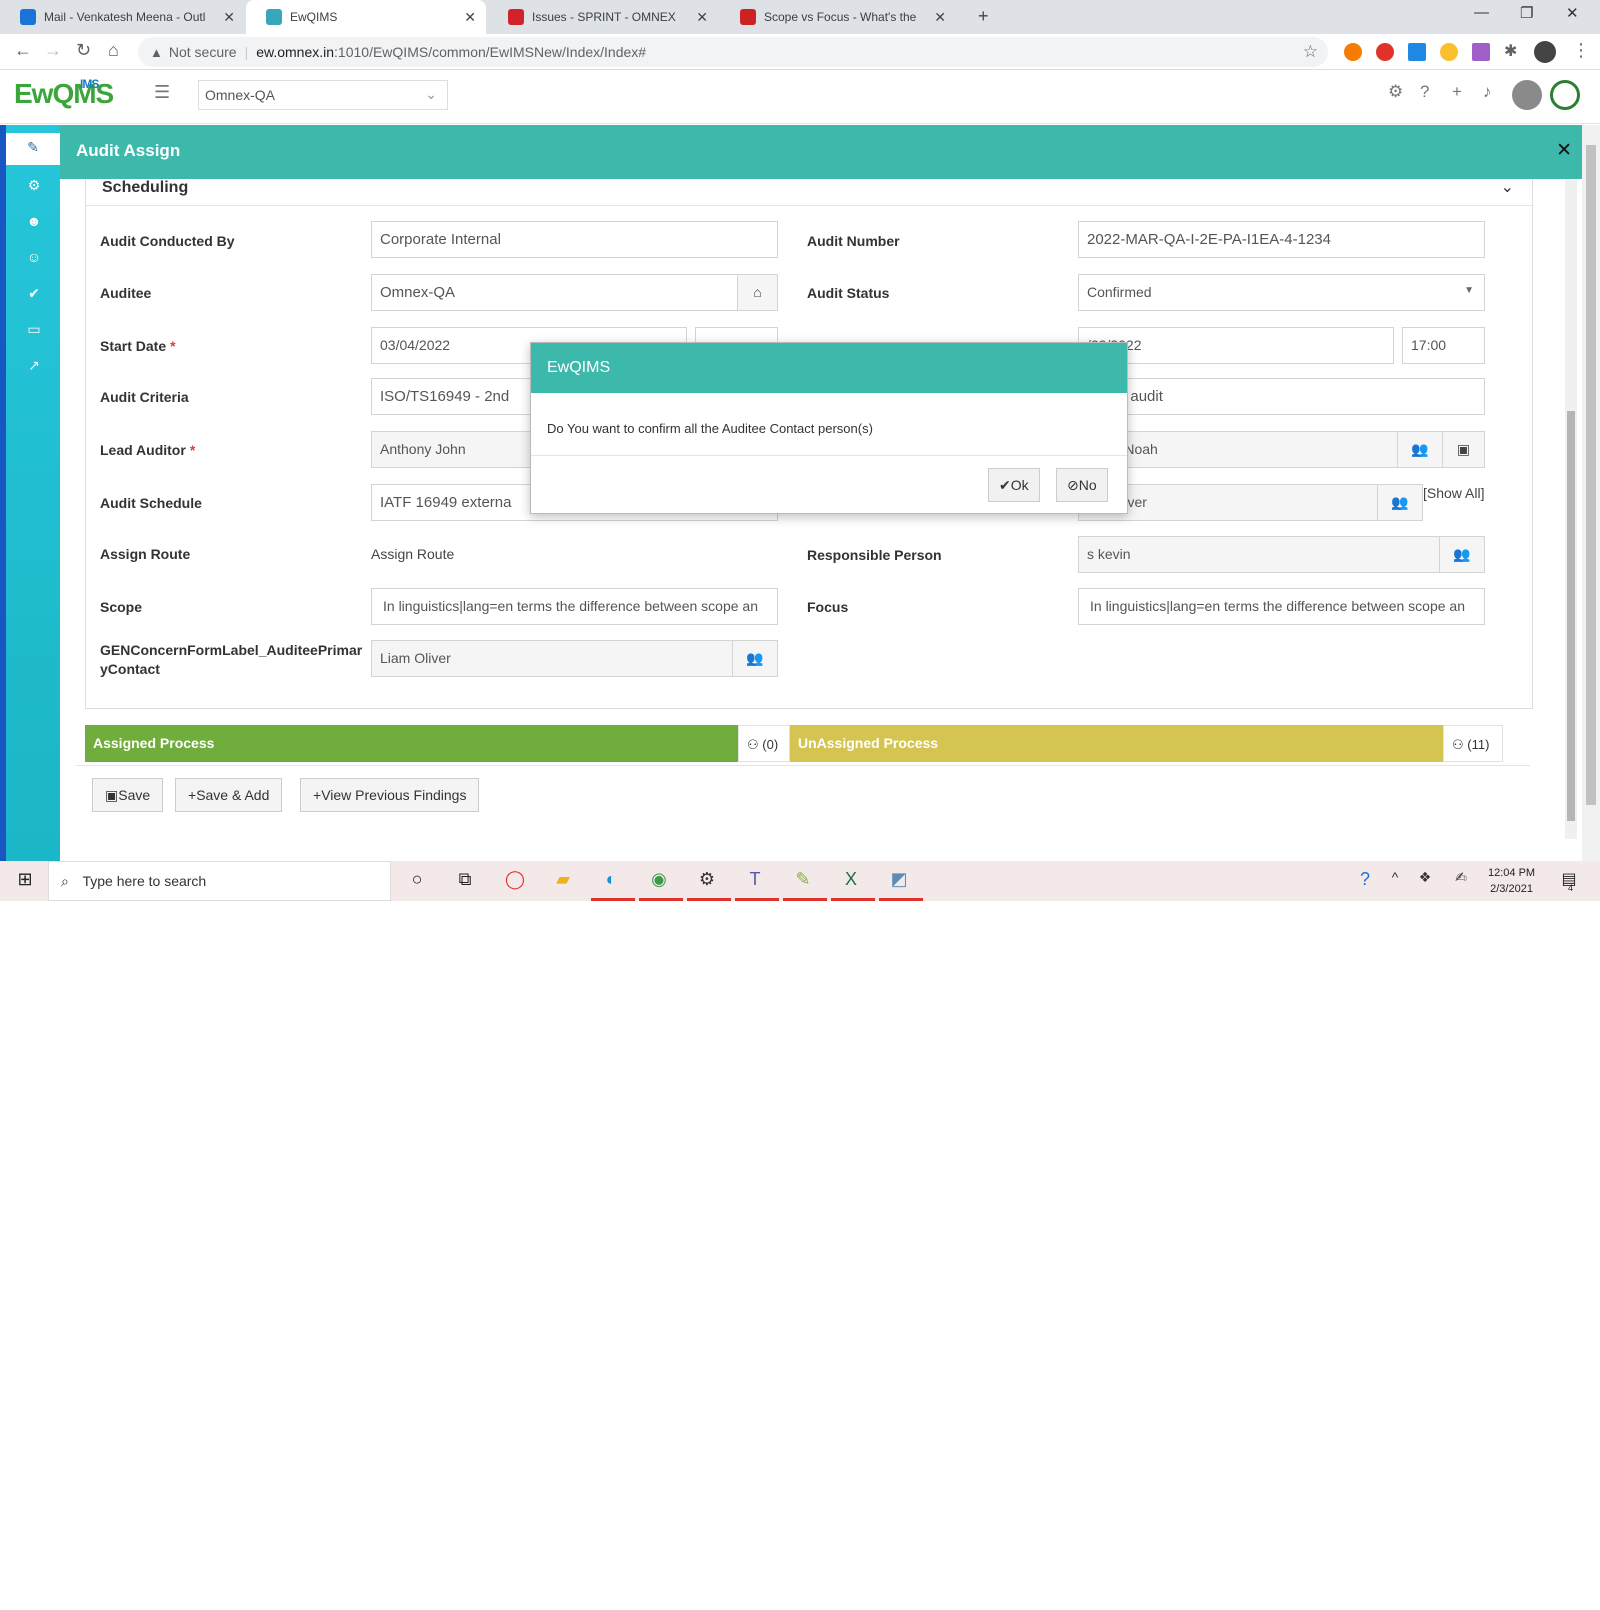 The width and height of the screenshot is (1600, 1610). Describe the element at coordinates (1463, 449) in the screenshot. I see `user-detail-icon: ▣` at that location.